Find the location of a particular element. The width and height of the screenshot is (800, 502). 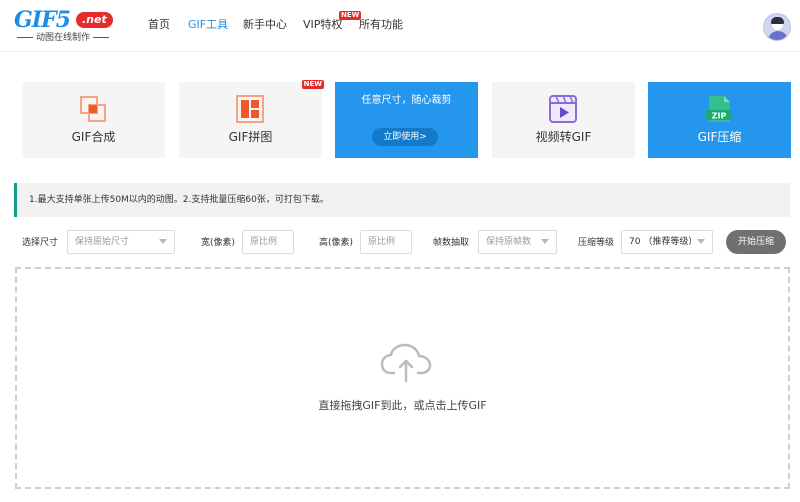

tool-card-gif-collage: GIF拼图 NEW is located at coordinates (251, 119).